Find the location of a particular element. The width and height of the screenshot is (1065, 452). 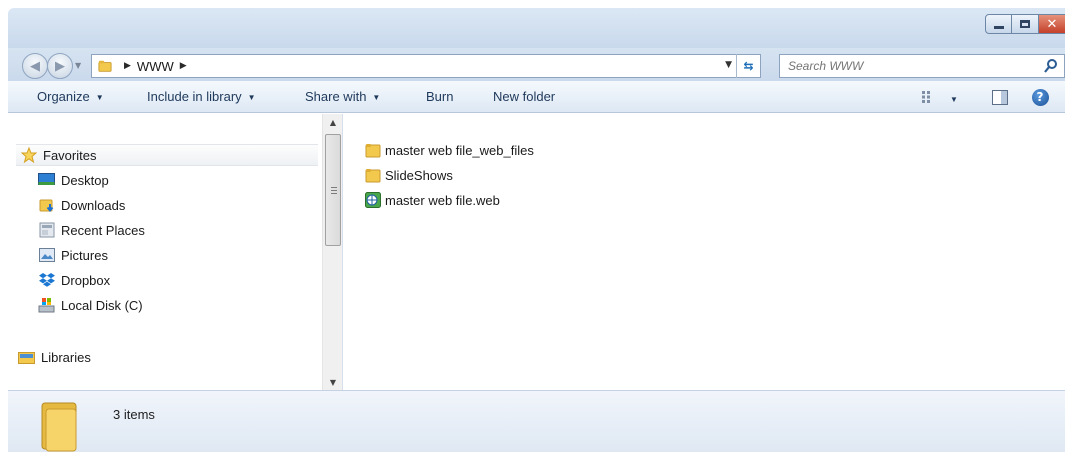

nav-item-label: Downloads is located at coordinates (93, 205).